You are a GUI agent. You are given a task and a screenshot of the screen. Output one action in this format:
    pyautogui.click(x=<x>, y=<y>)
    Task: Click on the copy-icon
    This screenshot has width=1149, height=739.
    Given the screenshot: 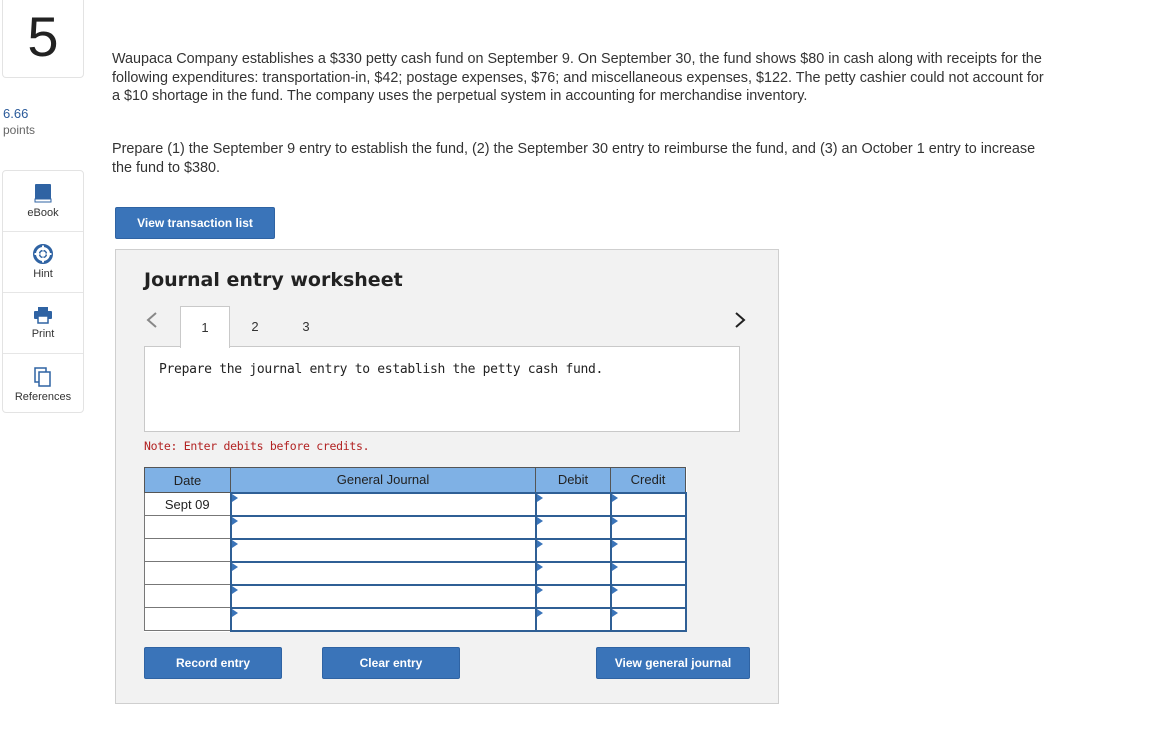 What is the action you would take?
    pyautogui.click(x=42, y=376)
    